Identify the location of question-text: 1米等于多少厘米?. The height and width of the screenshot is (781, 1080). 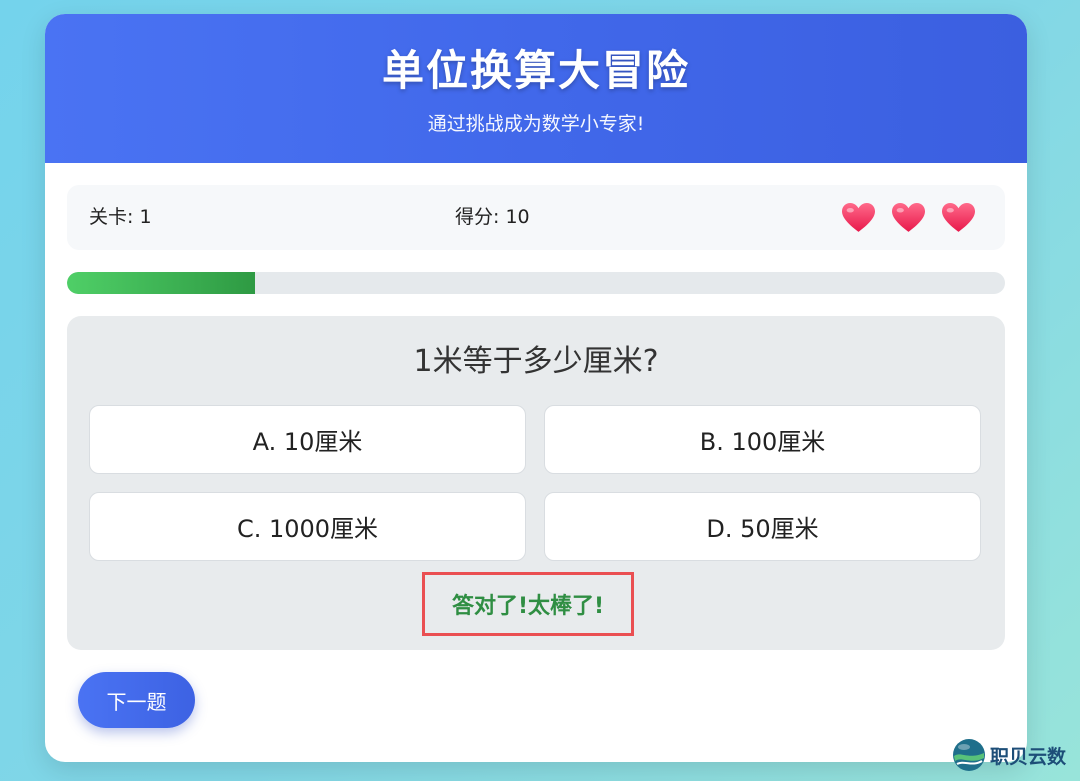
(536, 361).